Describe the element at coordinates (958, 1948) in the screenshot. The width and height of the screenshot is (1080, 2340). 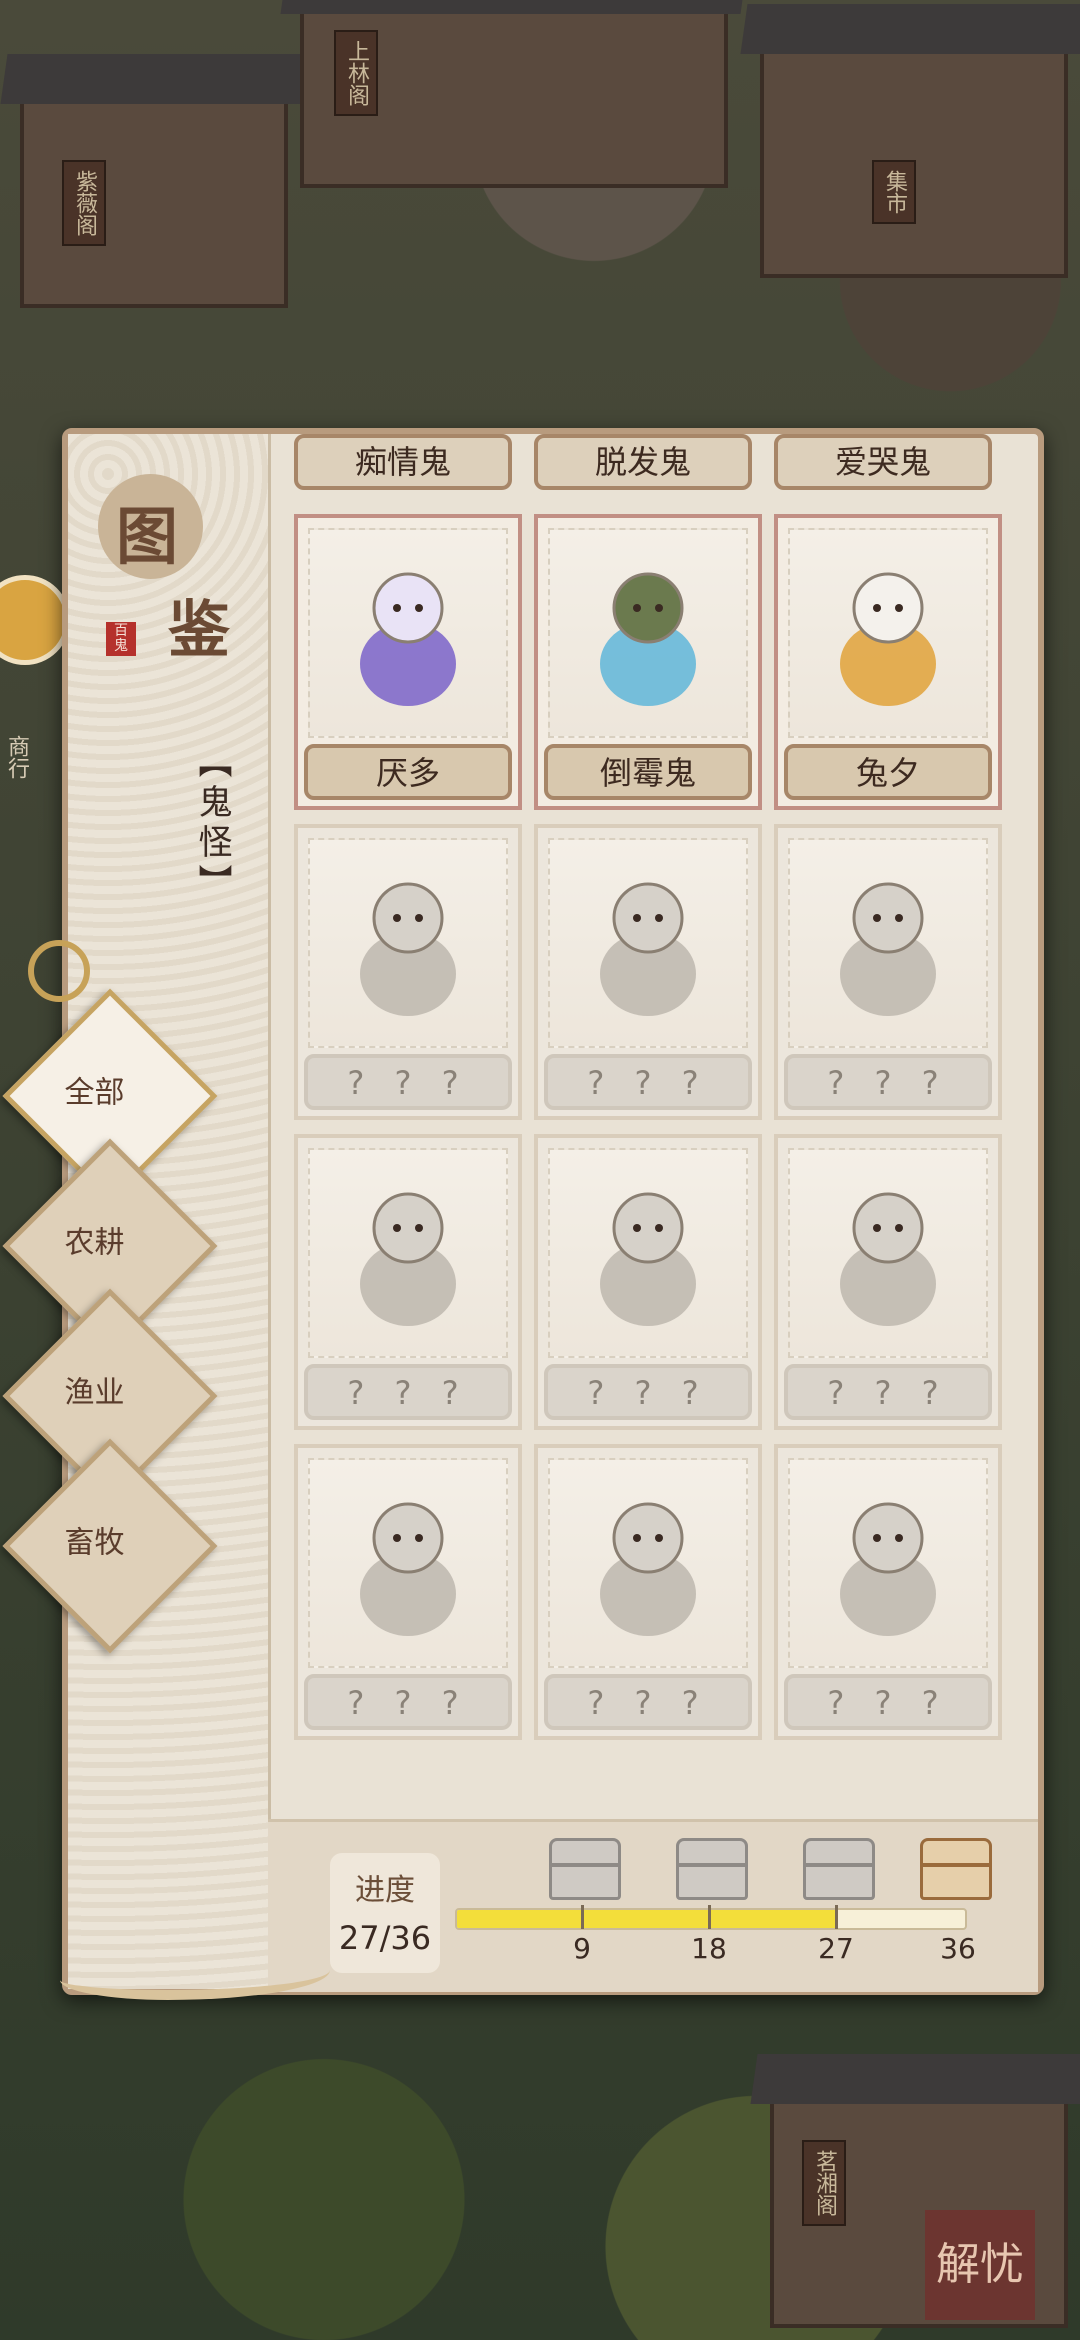
I see `progress-milestone-label: 36` at that location.